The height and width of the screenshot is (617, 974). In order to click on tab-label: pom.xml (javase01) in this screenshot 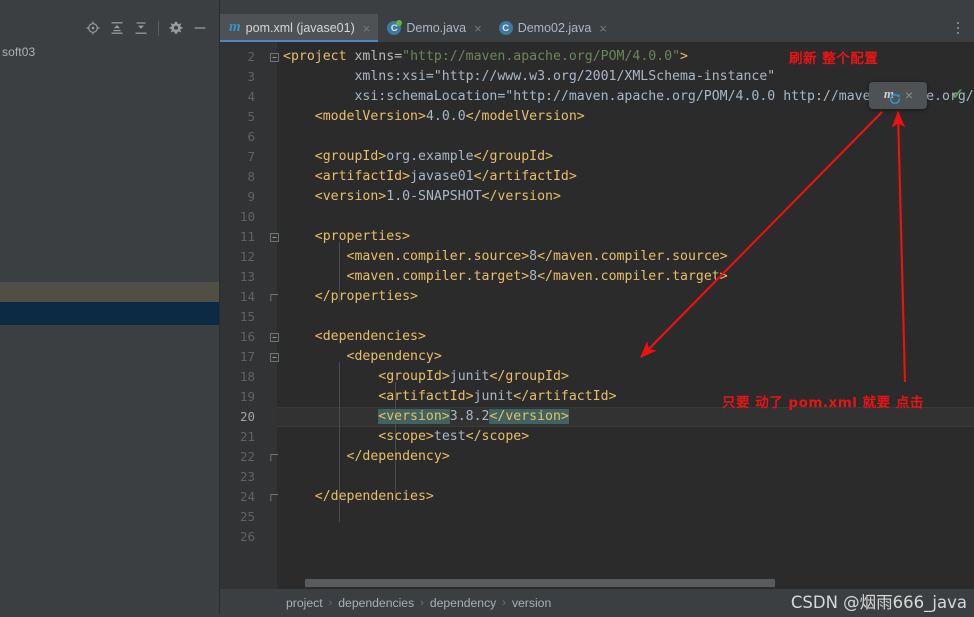, I will do `click(300, 28)`.